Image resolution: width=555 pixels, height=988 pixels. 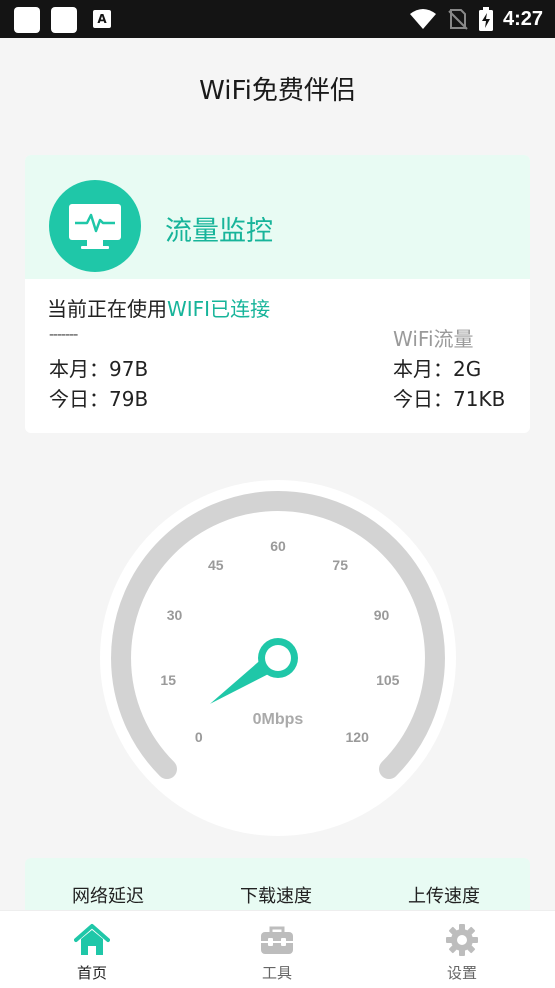 What do you see at coordinates (108, 896) in the screenshot?
I see `latency-label: 网络延迟` at bounding box center [108, 896].